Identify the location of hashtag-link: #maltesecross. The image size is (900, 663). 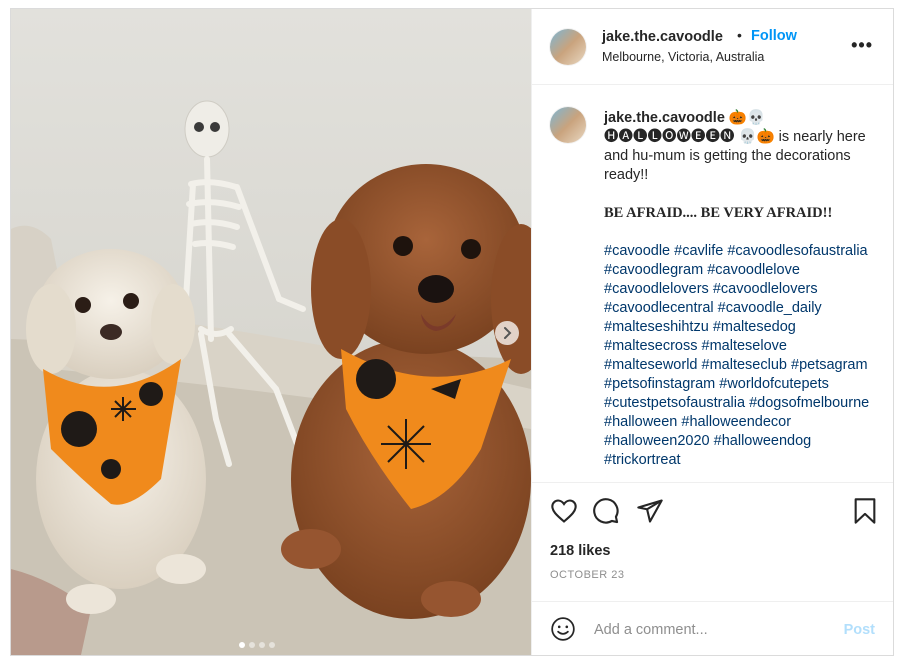
(650, 346).